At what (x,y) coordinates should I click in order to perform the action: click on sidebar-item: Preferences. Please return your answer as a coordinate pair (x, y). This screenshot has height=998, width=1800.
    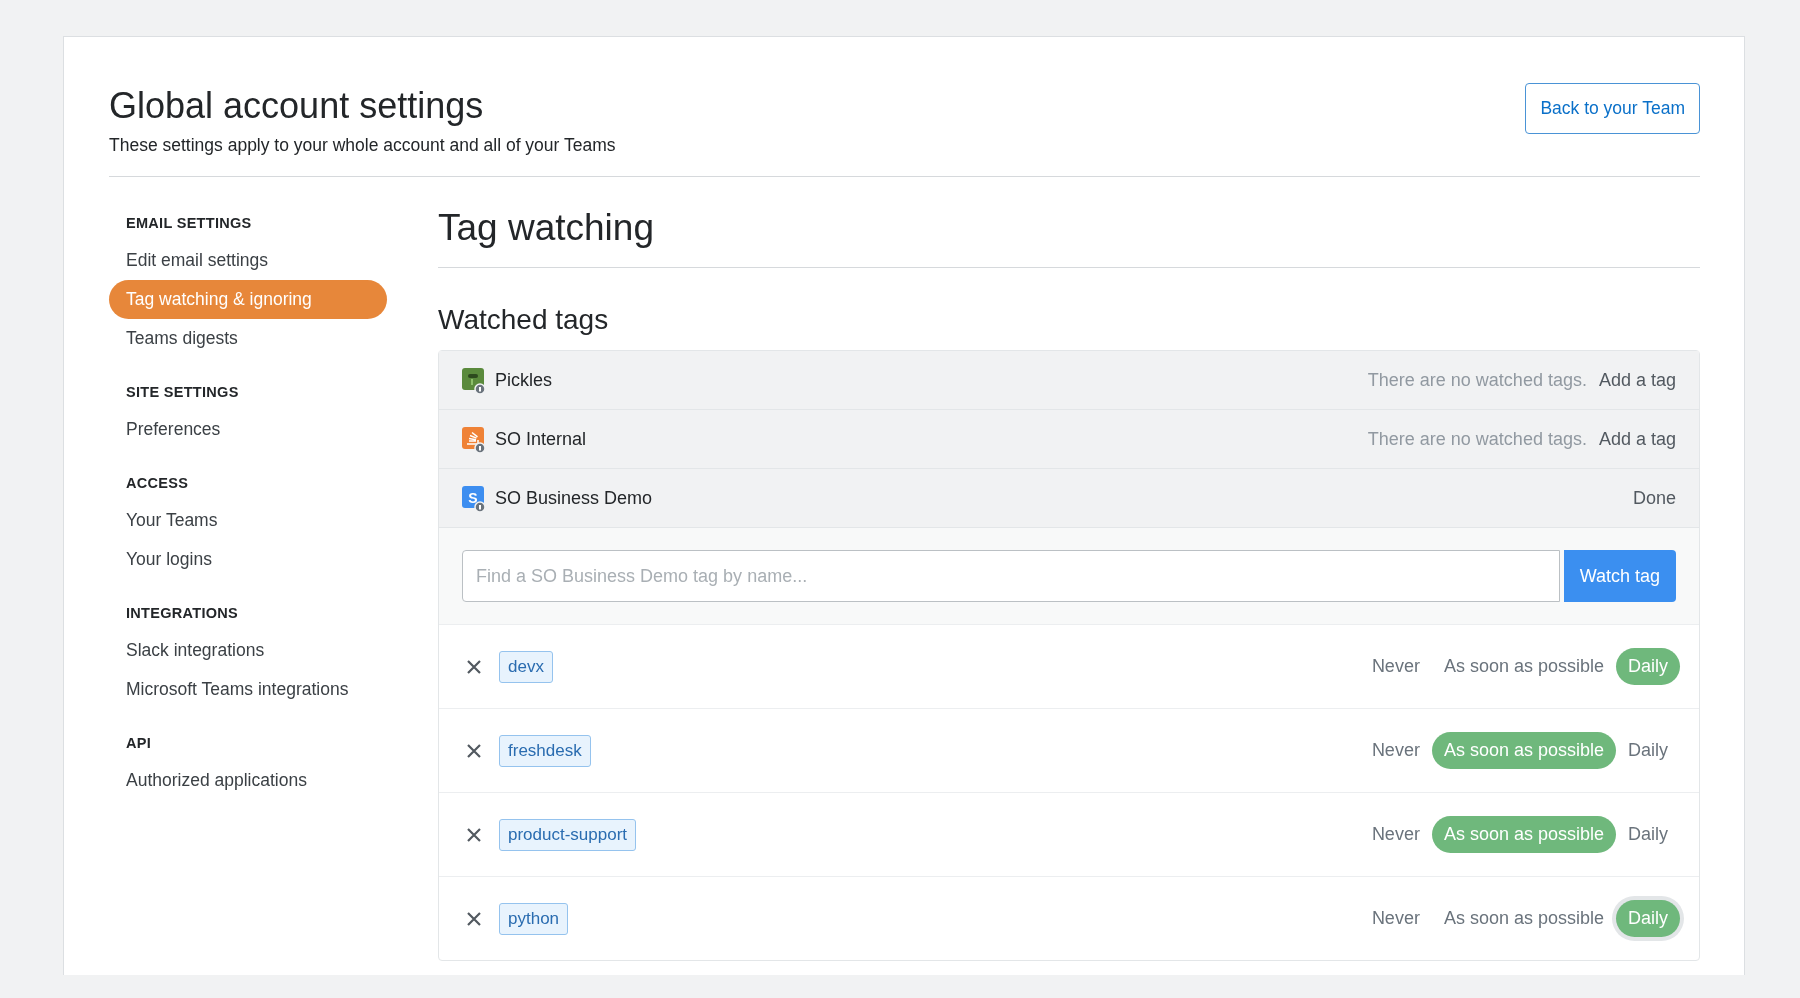
    Looking at the image, I should click on (248, 430).